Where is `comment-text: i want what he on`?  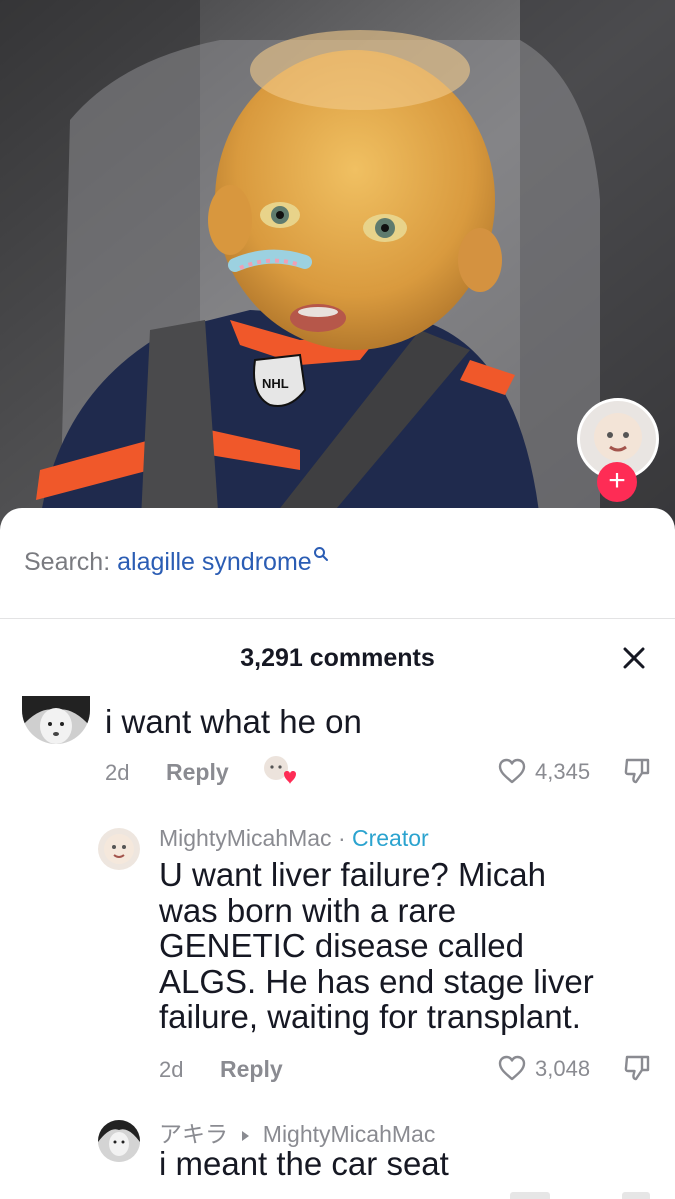
comment-text: i want what he on is located at coordinates (233, 721).